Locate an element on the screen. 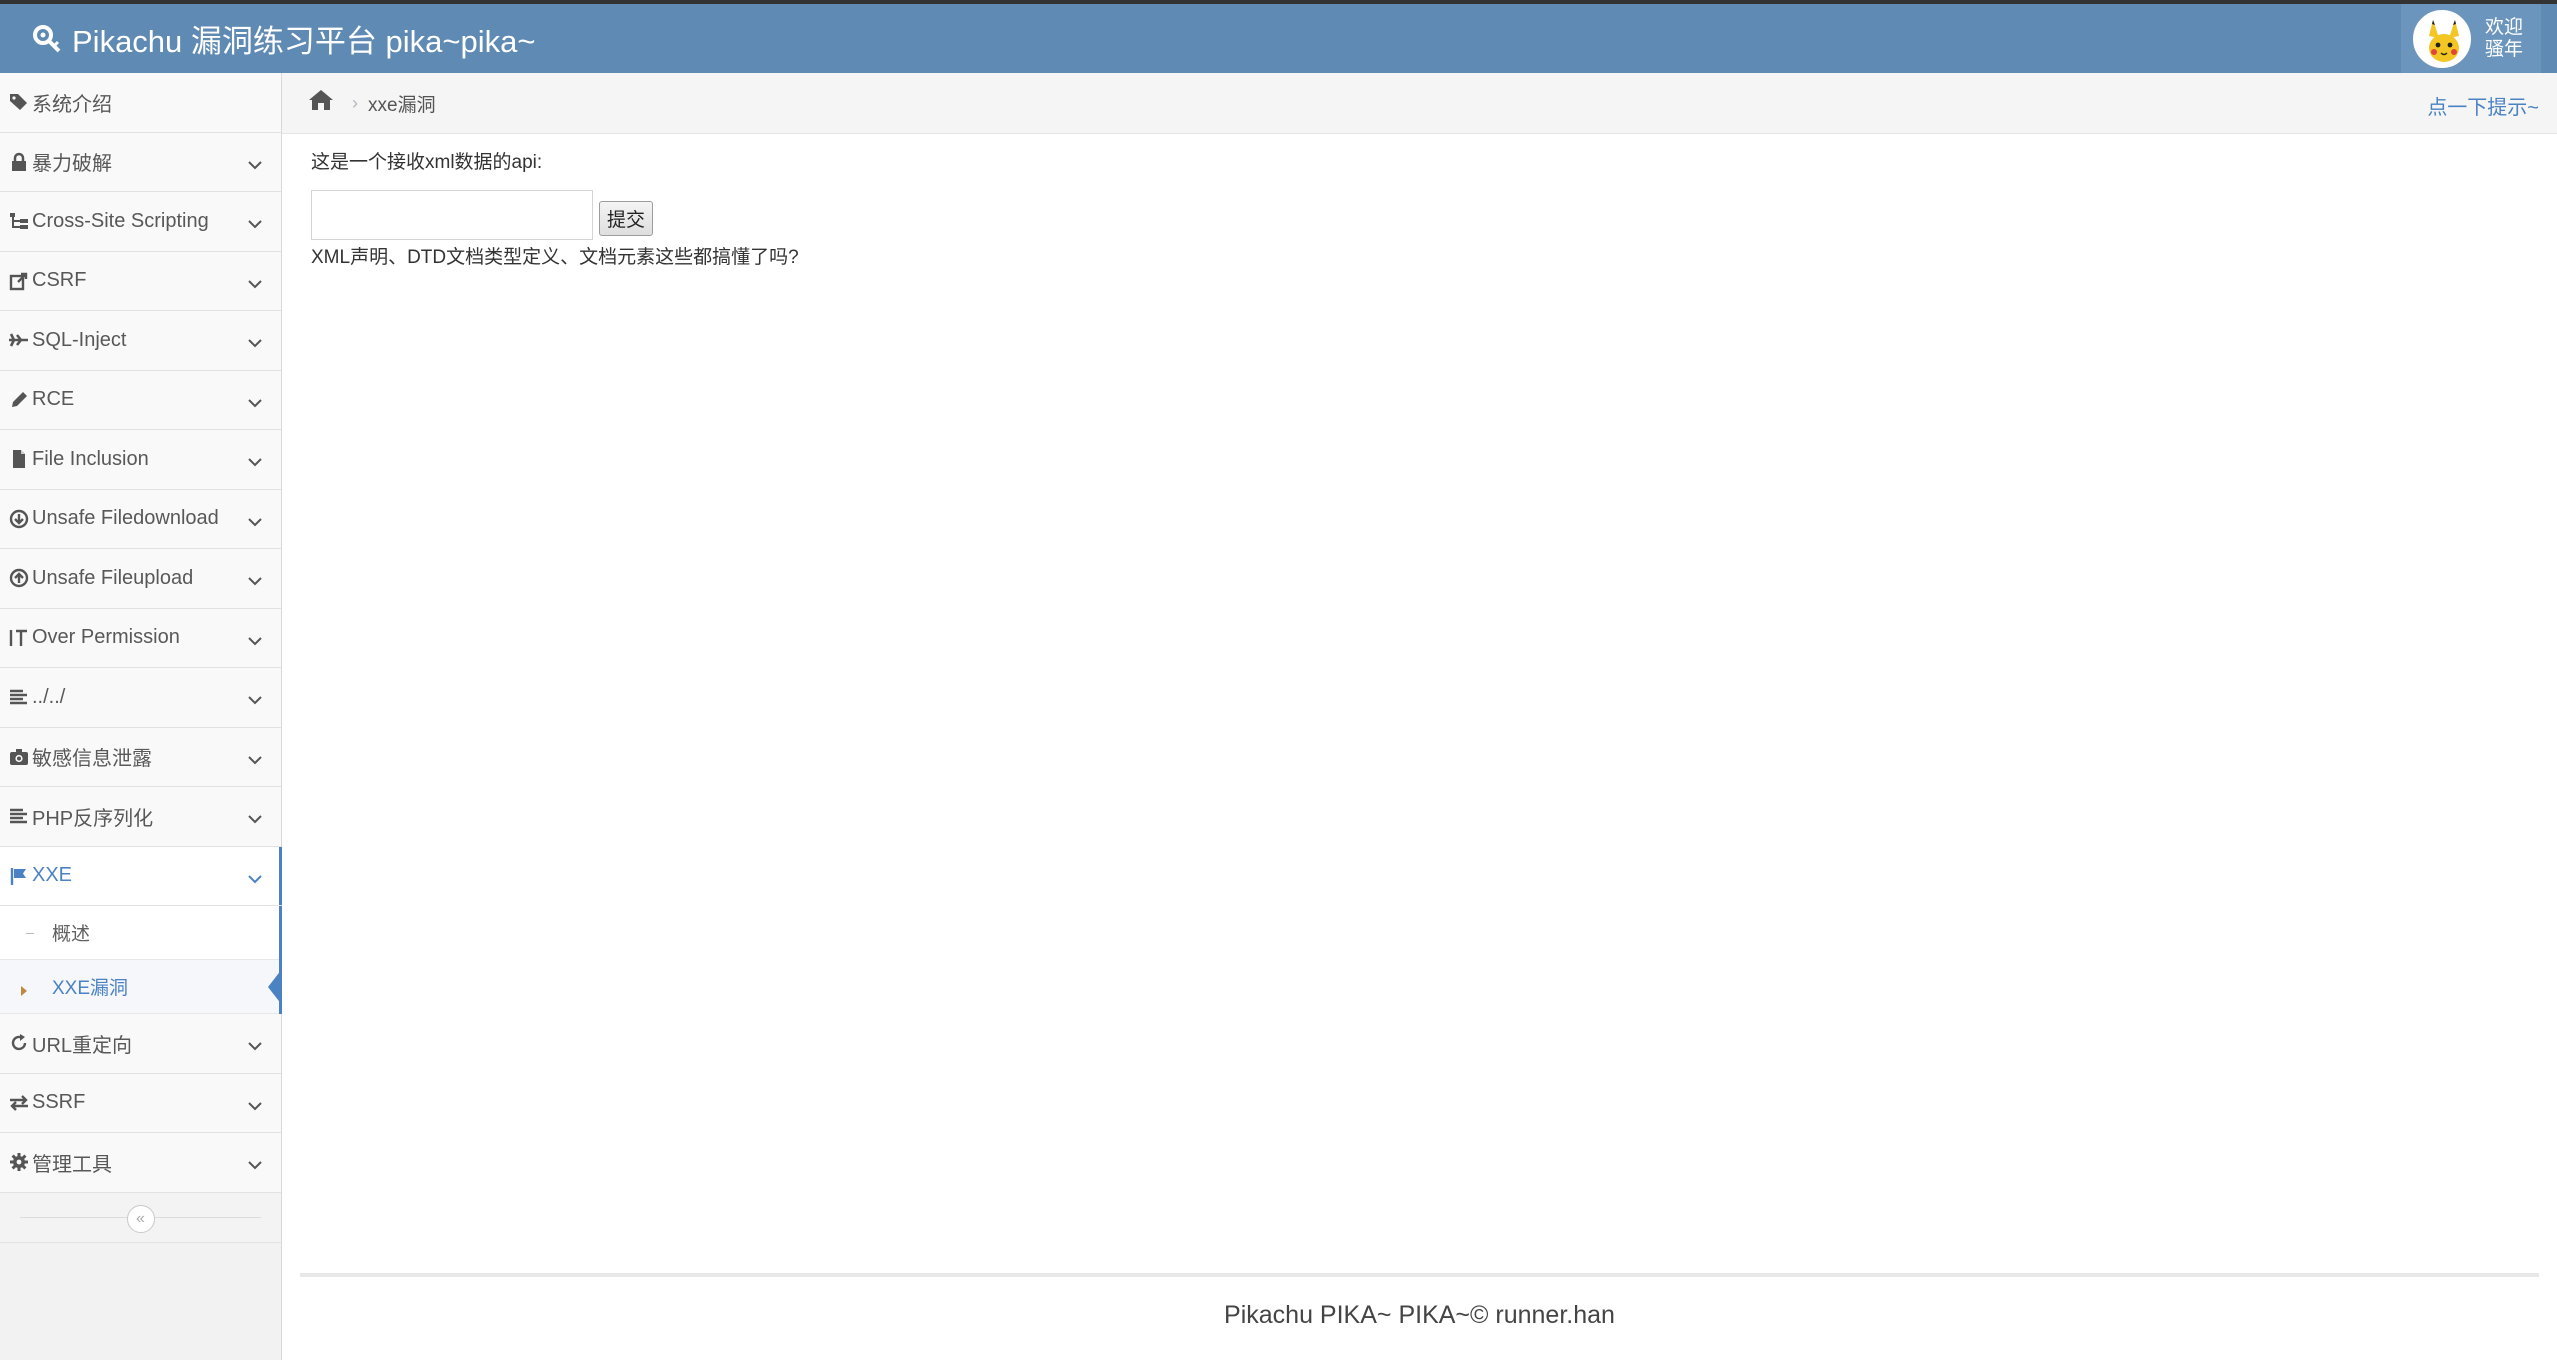 This screenshot has width=2557, height=1360. sidebar-item-label: File Inclusion is located at coordinates (90, 458).